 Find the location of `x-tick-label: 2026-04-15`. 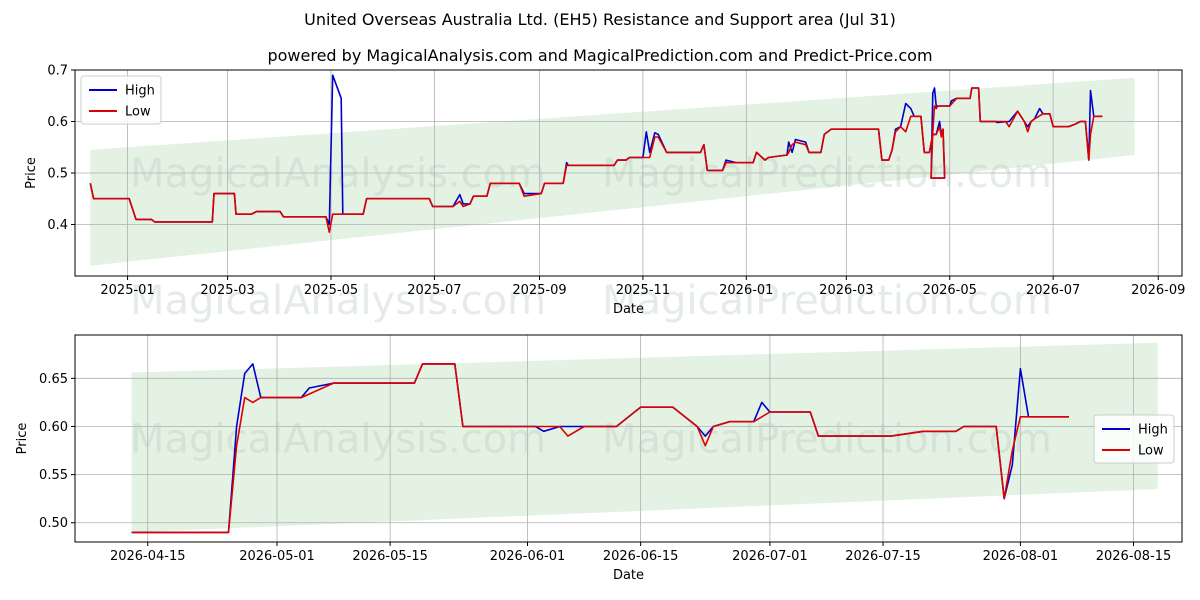

x-tick-label: 2026-04-15 is located at coordinates (148, 556).